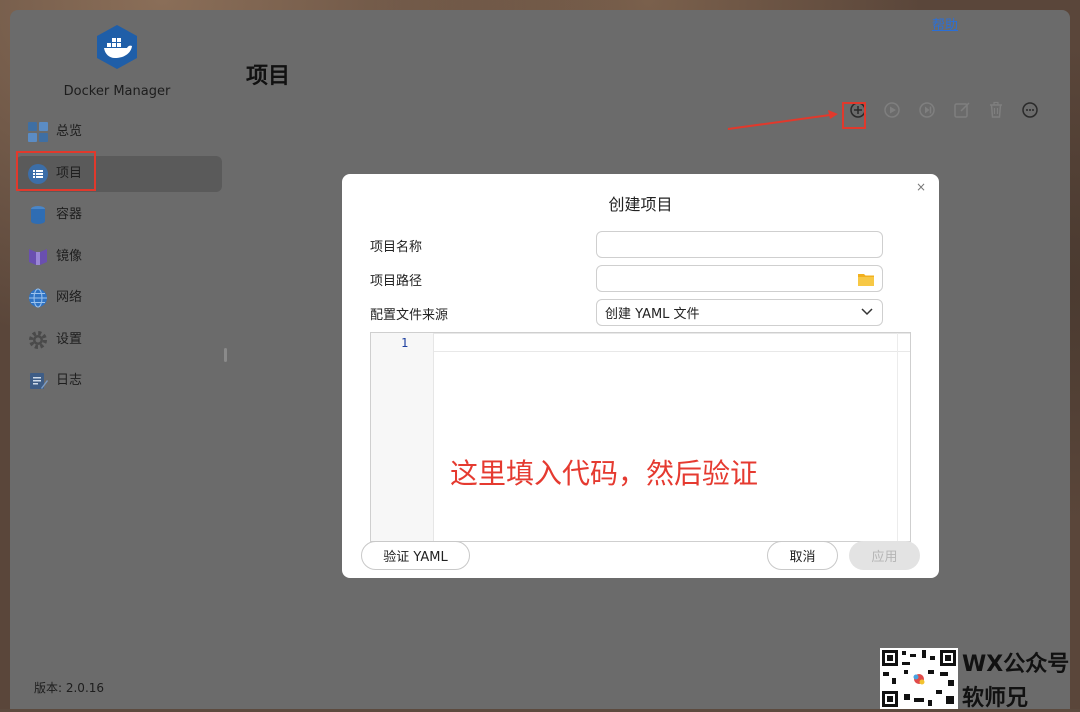  I want to click on validate-yaml-button: 验证 YAML, so click(415, 555).